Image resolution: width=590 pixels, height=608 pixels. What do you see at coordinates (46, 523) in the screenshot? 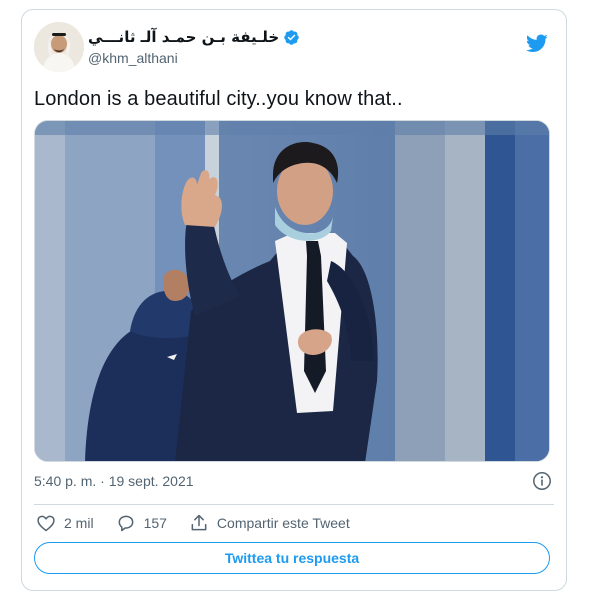
I see `heart-icon` at bounding box center [46, 523].